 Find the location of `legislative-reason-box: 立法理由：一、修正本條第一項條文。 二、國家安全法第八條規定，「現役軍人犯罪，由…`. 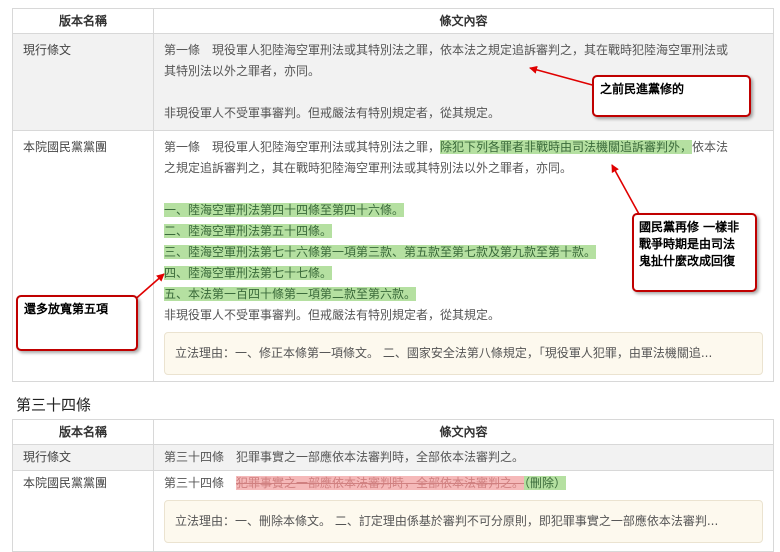

legislative-reason-box: 立法理由：一、修正本條第一項條文。 二、國家安全法第八條規定，「現役軍人犯罪，由… is located at coordinates (463, 353).